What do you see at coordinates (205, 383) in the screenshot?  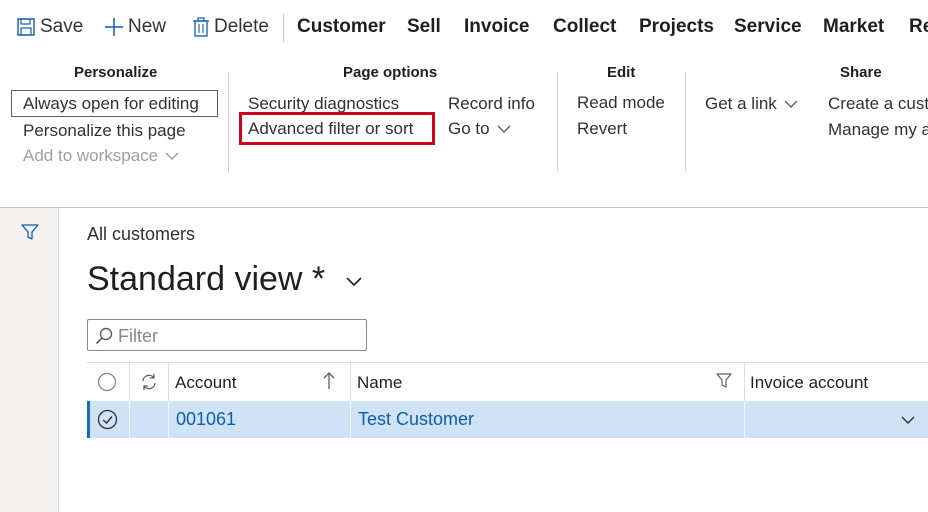 I see `column-header-account: Account` at bounding box center [205, 383].